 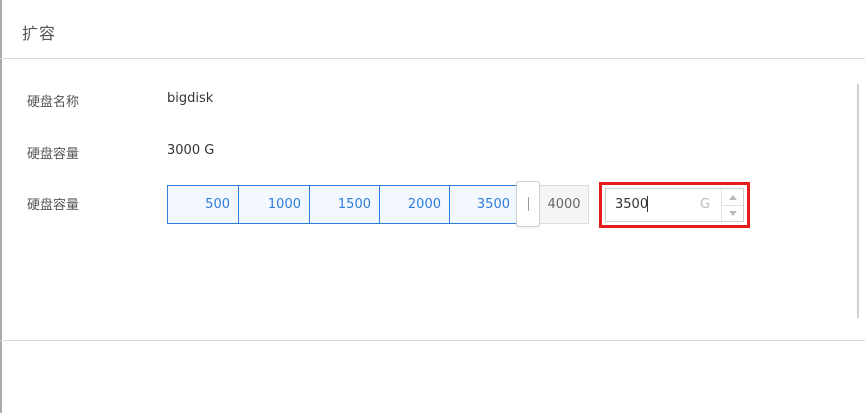 What do you see at coordinates (284, 204) in the screenshot?
I see `slider-segment-label: 1000` at bounding box center [284, 204].